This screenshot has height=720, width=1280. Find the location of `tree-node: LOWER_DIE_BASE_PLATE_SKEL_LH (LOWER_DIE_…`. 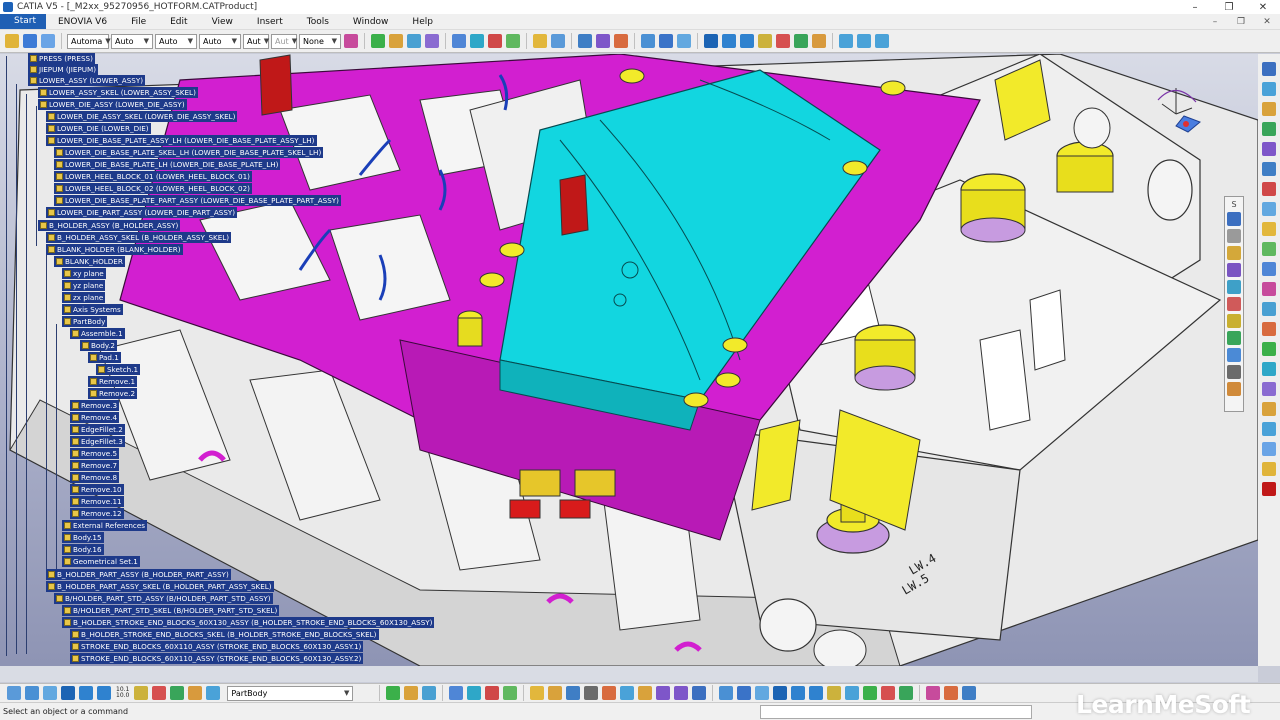

tree-node: LOWER_DIE_BASE_PLATE_SKEL_LH (LOWER_DIE_… is located at coordinates (189, 152).